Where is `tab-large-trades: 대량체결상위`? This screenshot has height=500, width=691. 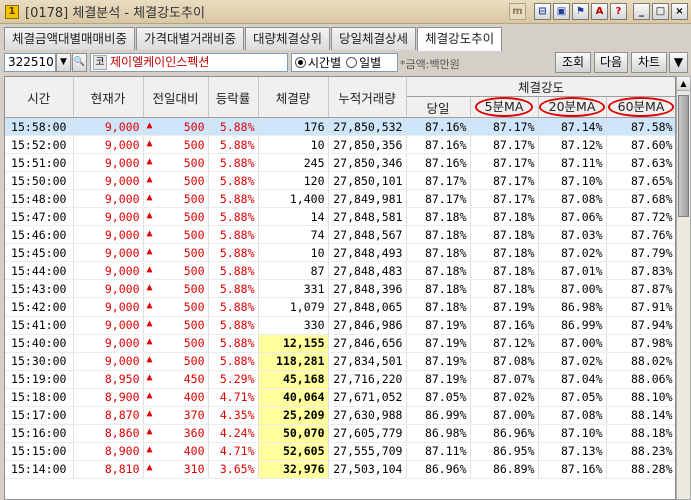 tab-large-trades: 대량체결상위 is located at coordinates (288, 38).